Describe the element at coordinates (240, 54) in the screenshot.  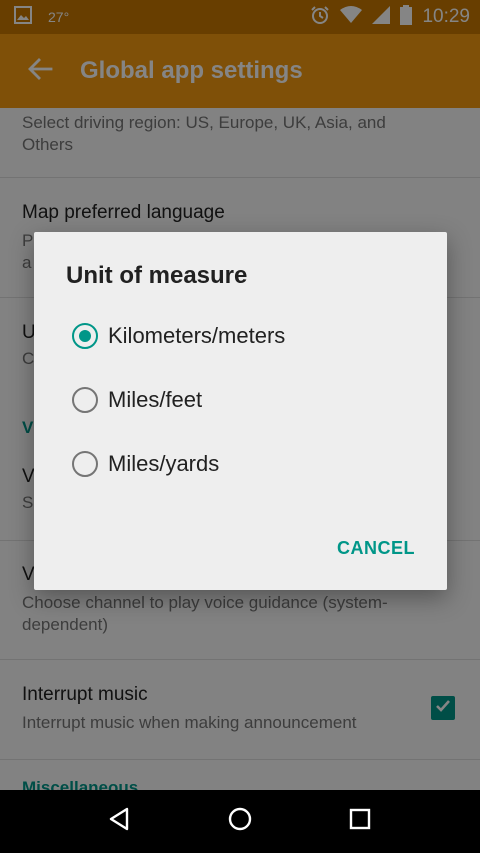
I see `scrim-top` at that location.